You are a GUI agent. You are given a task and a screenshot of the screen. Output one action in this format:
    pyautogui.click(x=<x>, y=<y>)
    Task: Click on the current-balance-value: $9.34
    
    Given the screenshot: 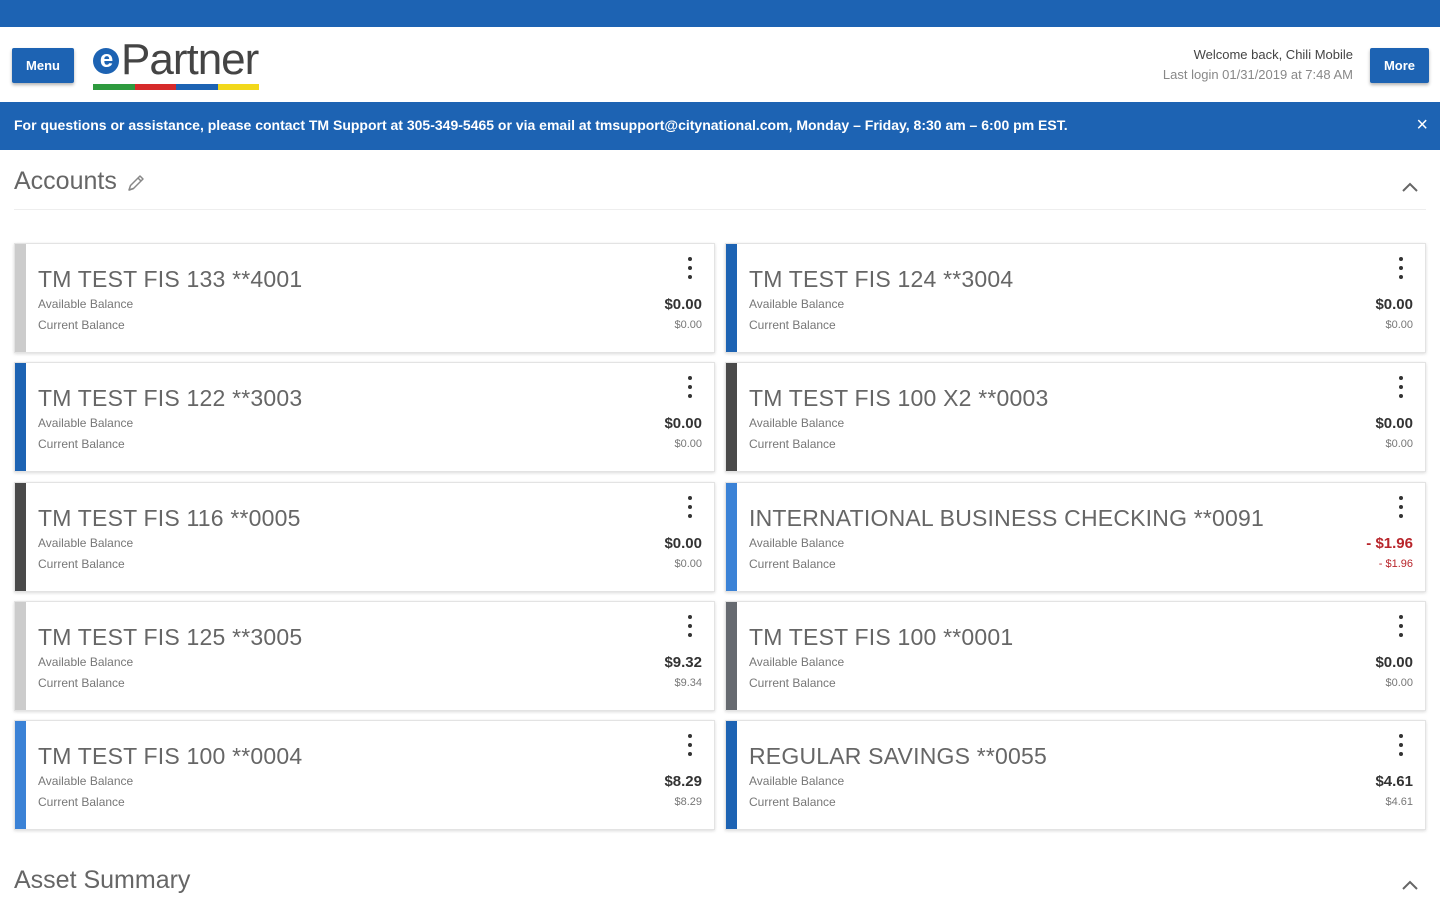 What is the action you would take?
    pyautogui.click(x=688, y=683)
    